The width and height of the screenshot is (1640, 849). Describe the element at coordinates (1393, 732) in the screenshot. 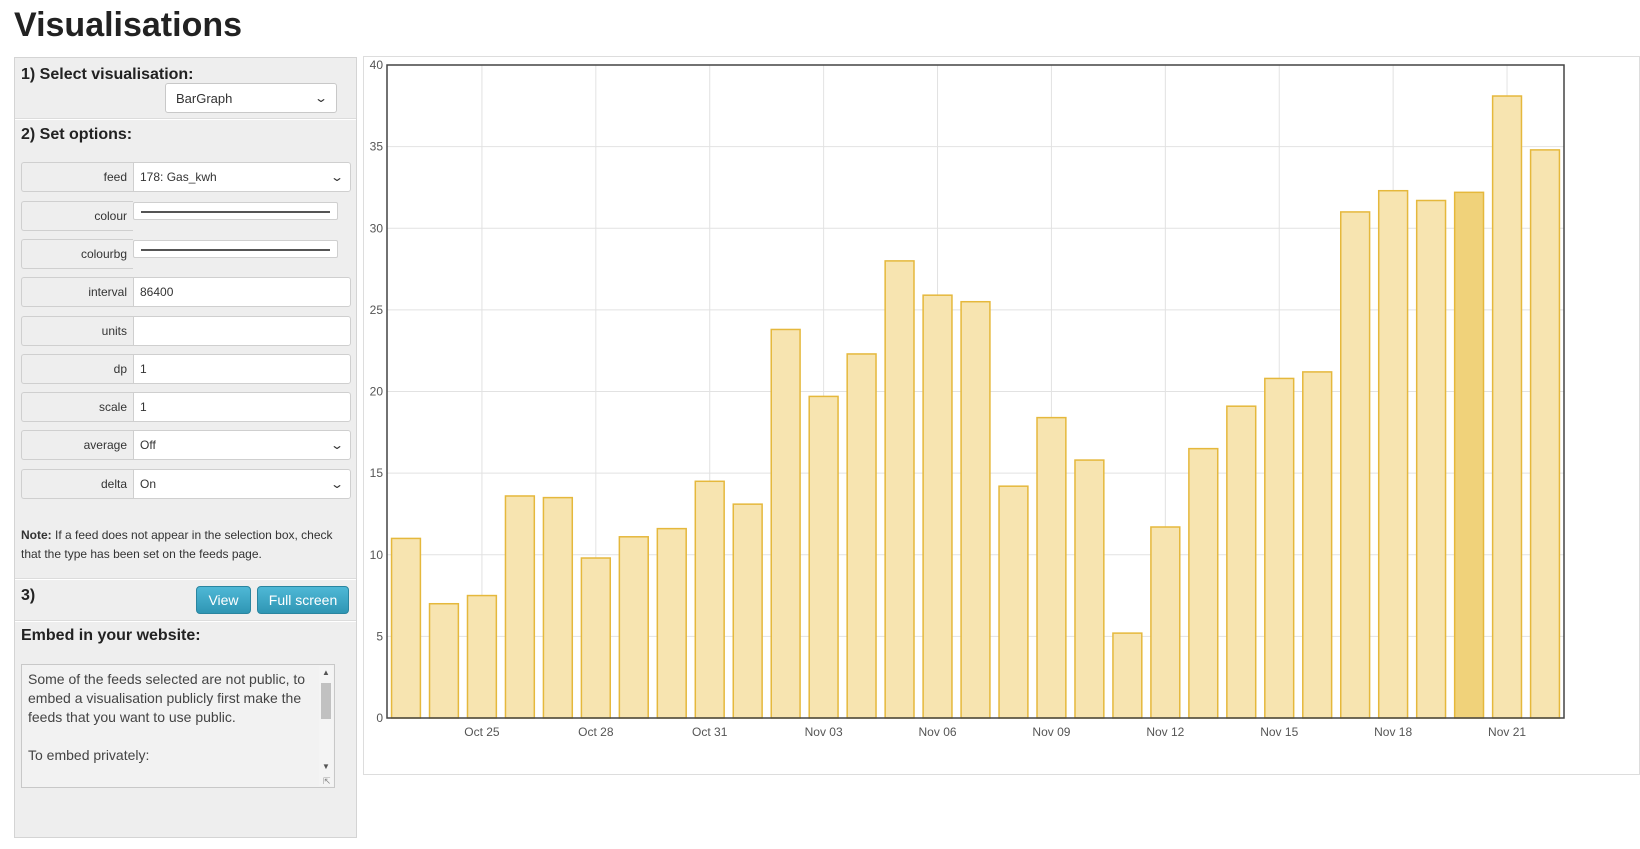

I see `x-tick-label: Nov 18` at that location.